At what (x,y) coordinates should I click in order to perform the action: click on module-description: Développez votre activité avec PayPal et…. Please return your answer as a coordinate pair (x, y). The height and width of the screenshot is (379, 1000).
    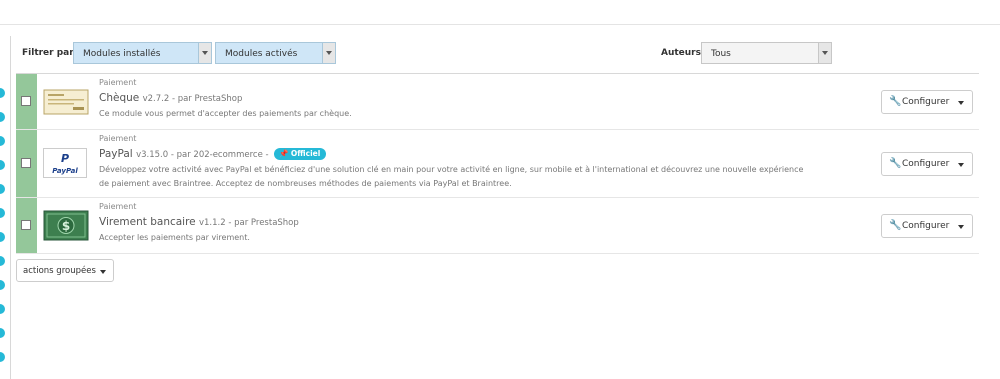
    Looking at the image, I should click on (451, 176).